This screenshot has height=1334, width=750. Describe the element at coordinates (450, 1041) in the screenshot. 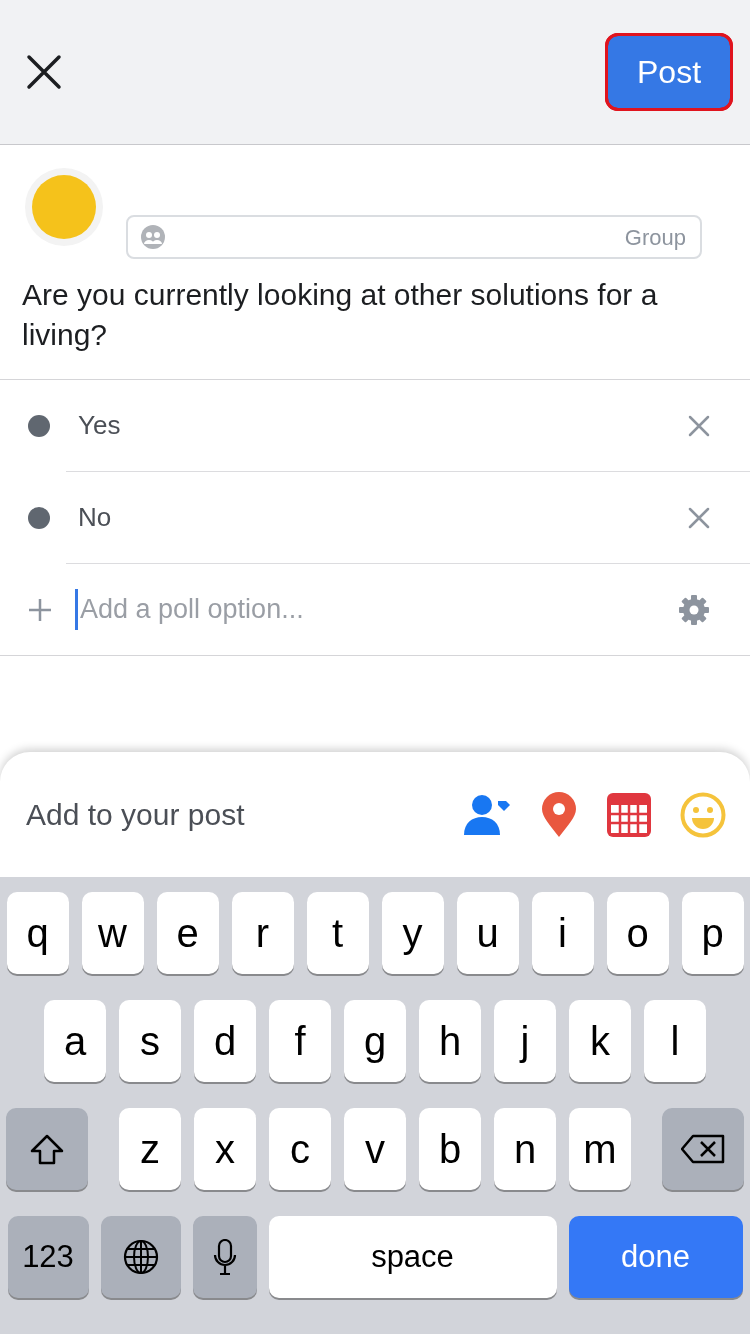

I see `letter-key: h` at that location.